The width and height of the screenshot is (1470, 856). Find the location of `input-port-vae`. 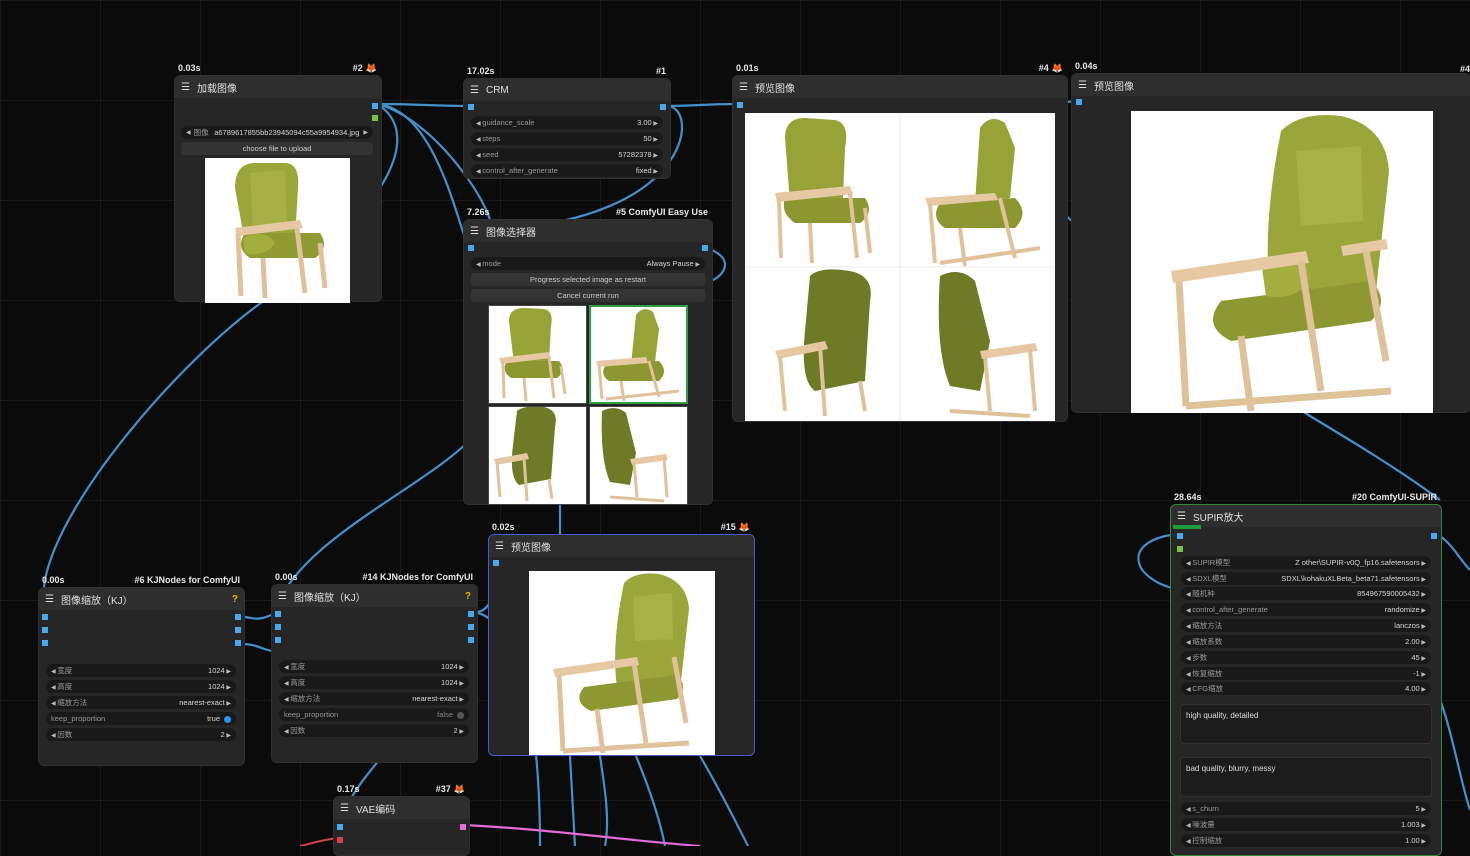

input-port-vae is located at coordinates (340, 840).